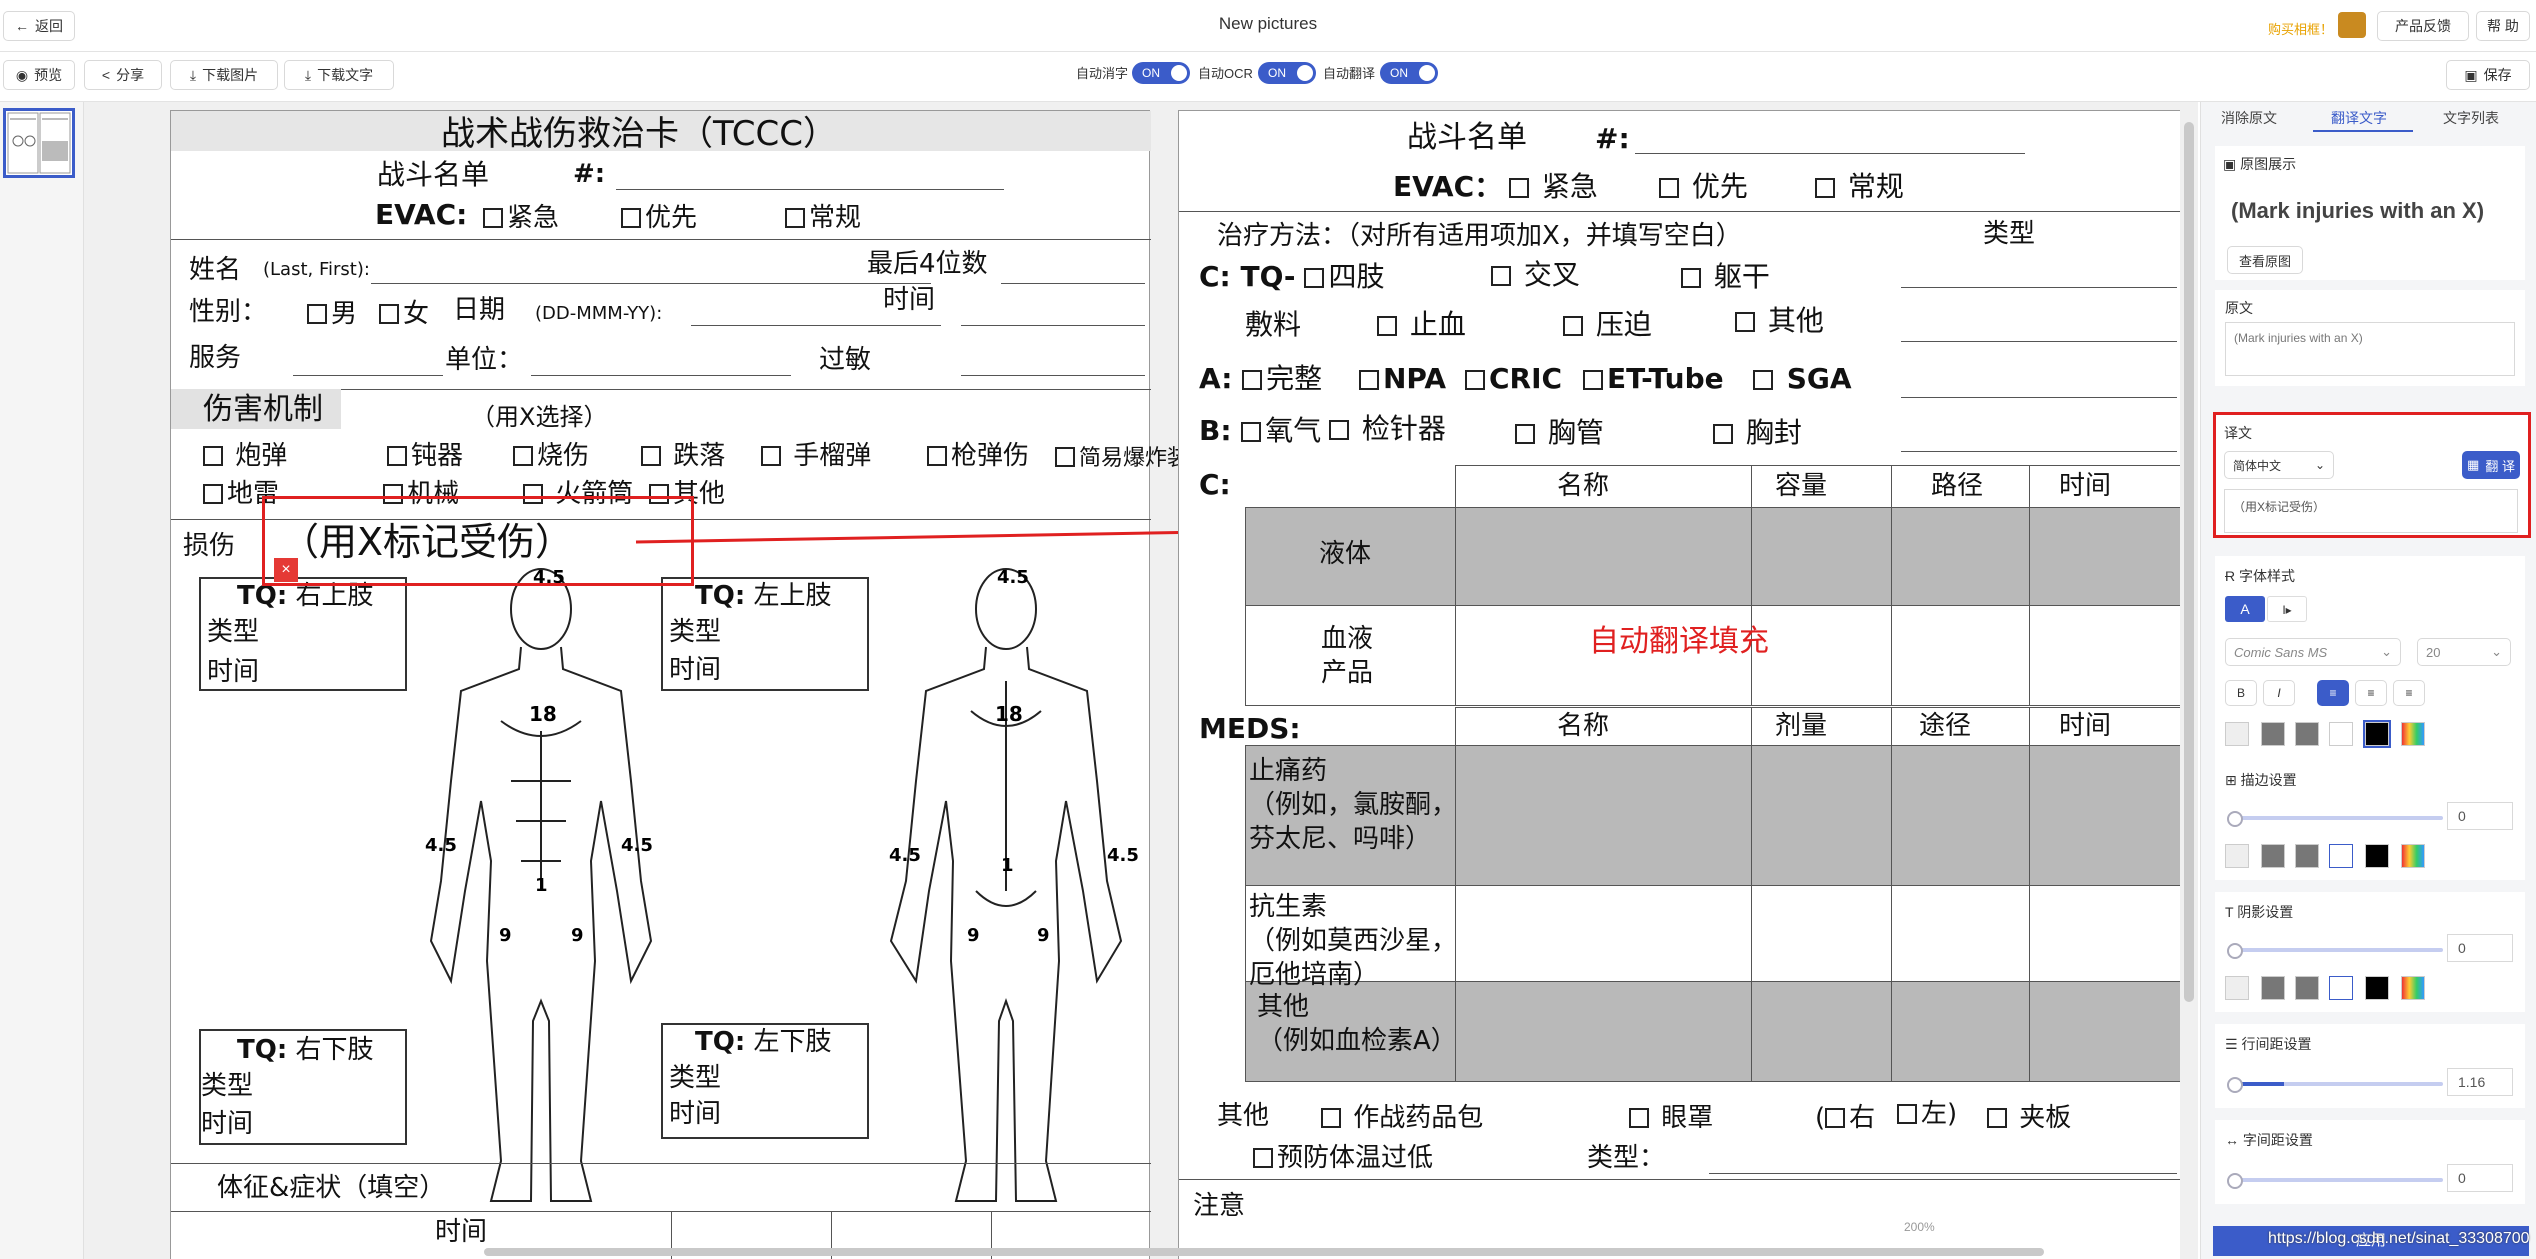  I want to click on meds-col-dose: 剂量, so click(1801, 726).